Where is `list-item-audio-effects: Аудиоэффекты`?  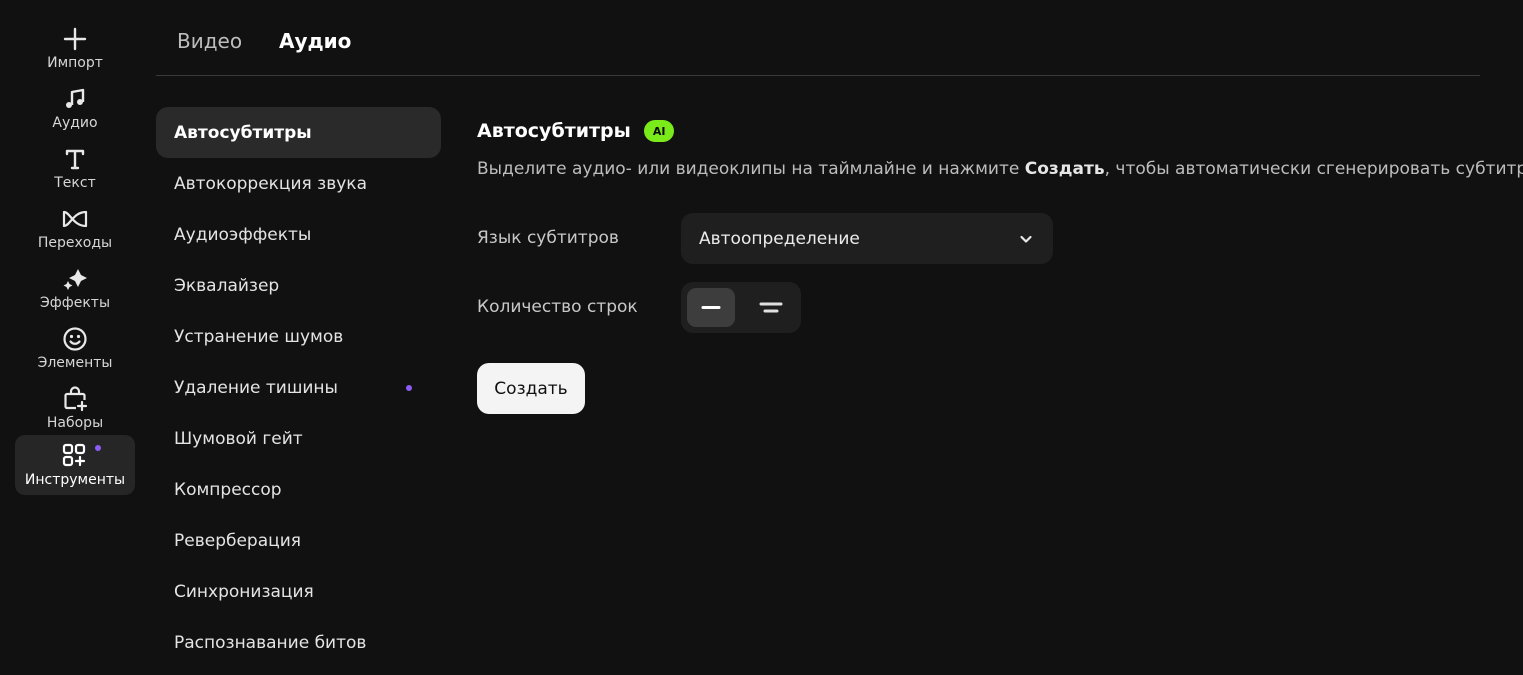 list-item-audio-effects: Аудиоэффекты is located at coordinates (298, 234).